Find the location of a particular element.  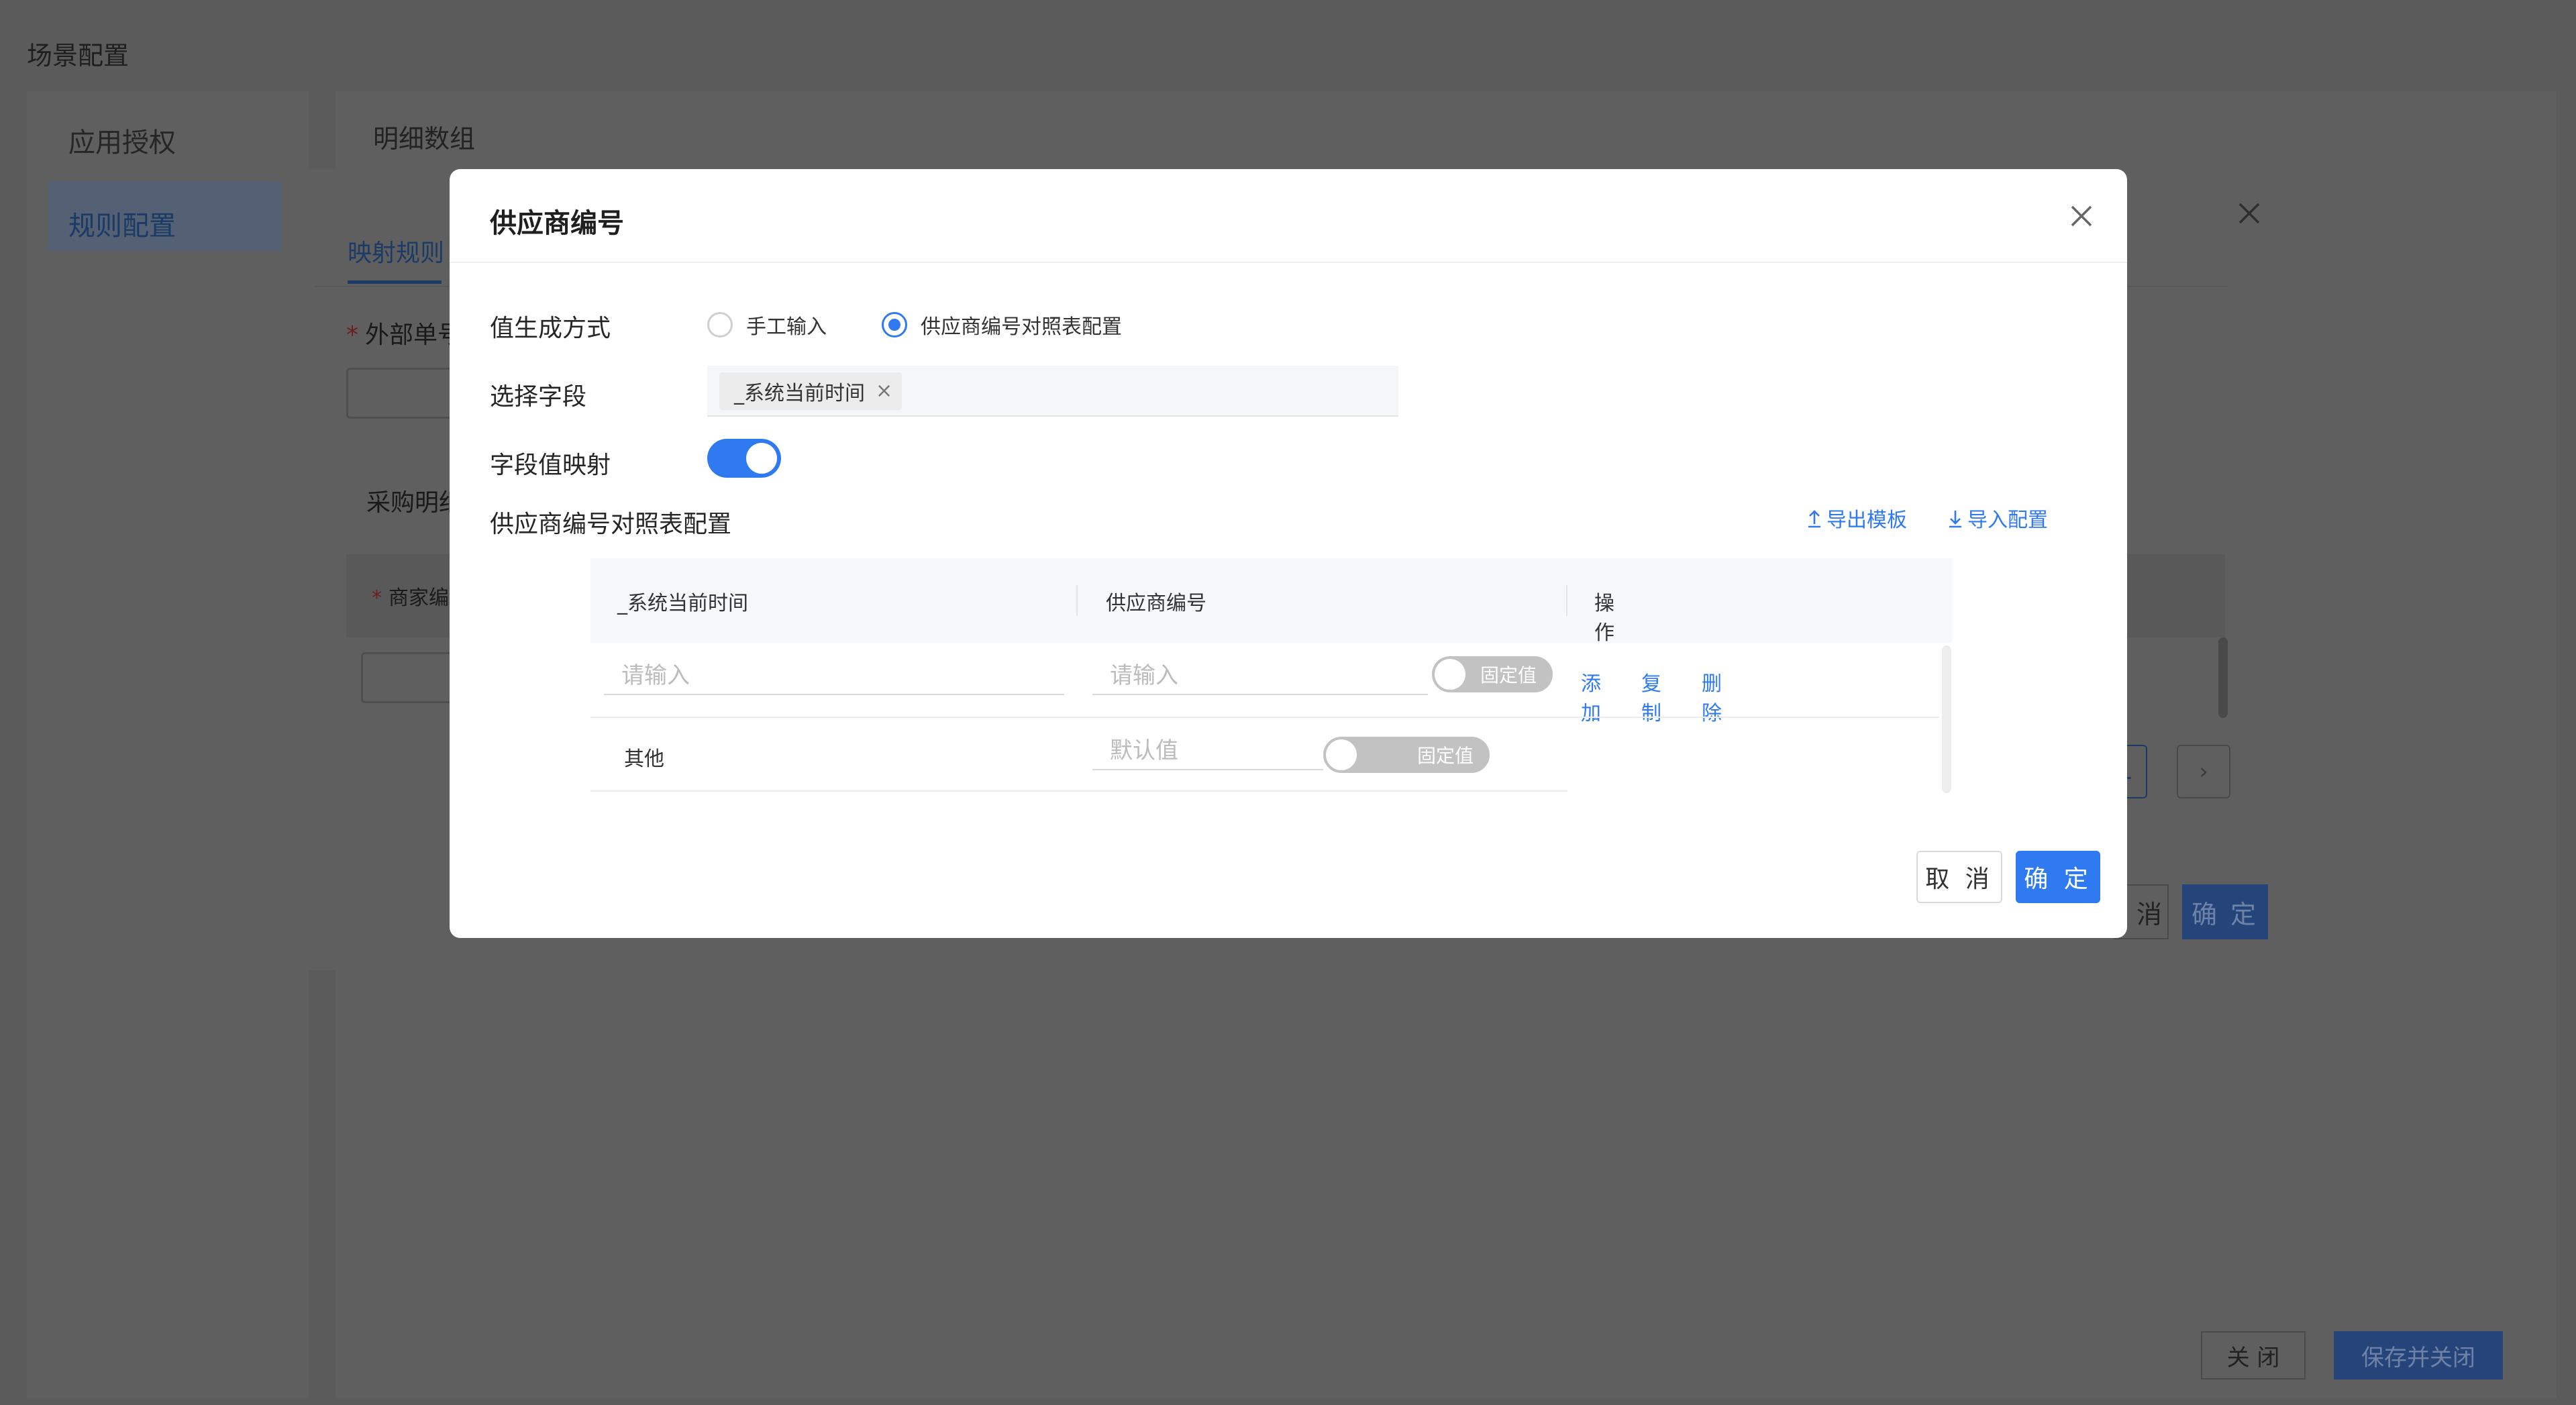

export-template-label: 导出模板 is located at coordinates (1866, 520).